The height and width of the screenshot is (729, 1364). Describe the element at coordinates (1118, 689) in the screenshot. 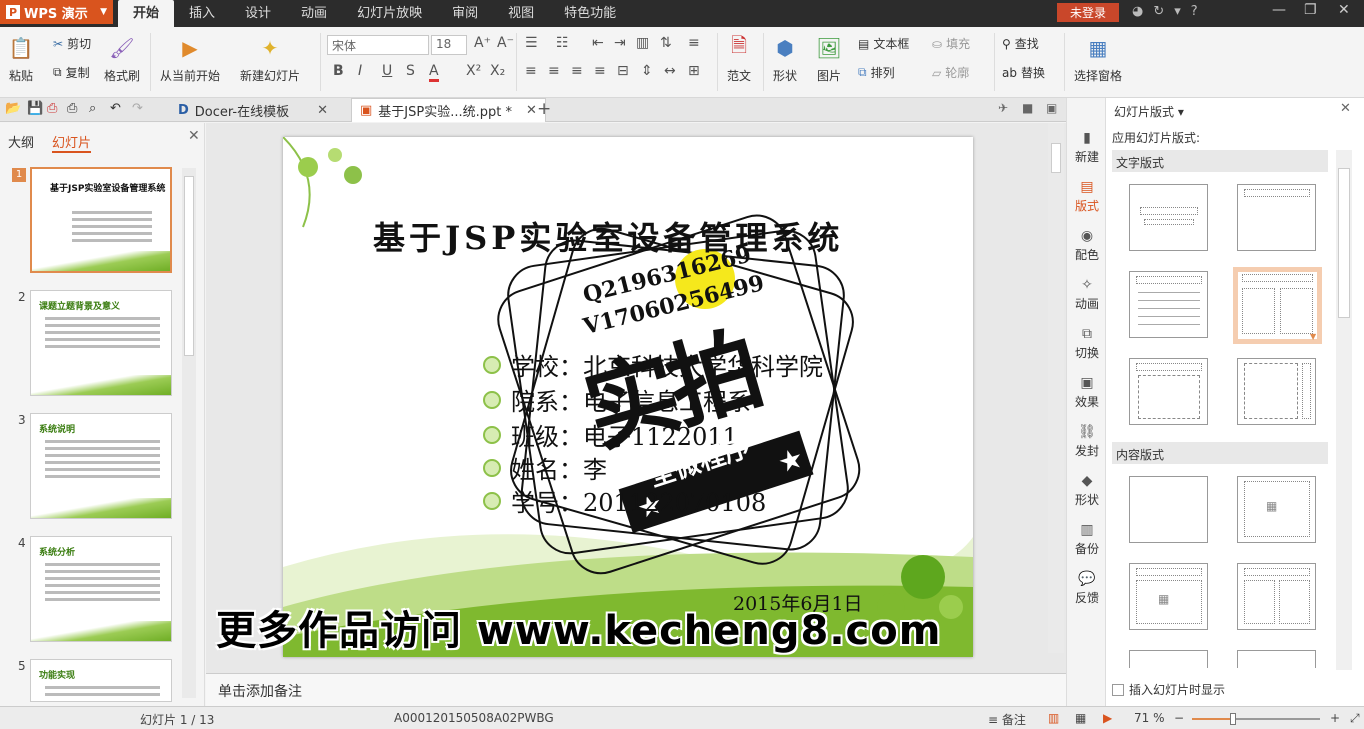

I see `checkbox` at that location.